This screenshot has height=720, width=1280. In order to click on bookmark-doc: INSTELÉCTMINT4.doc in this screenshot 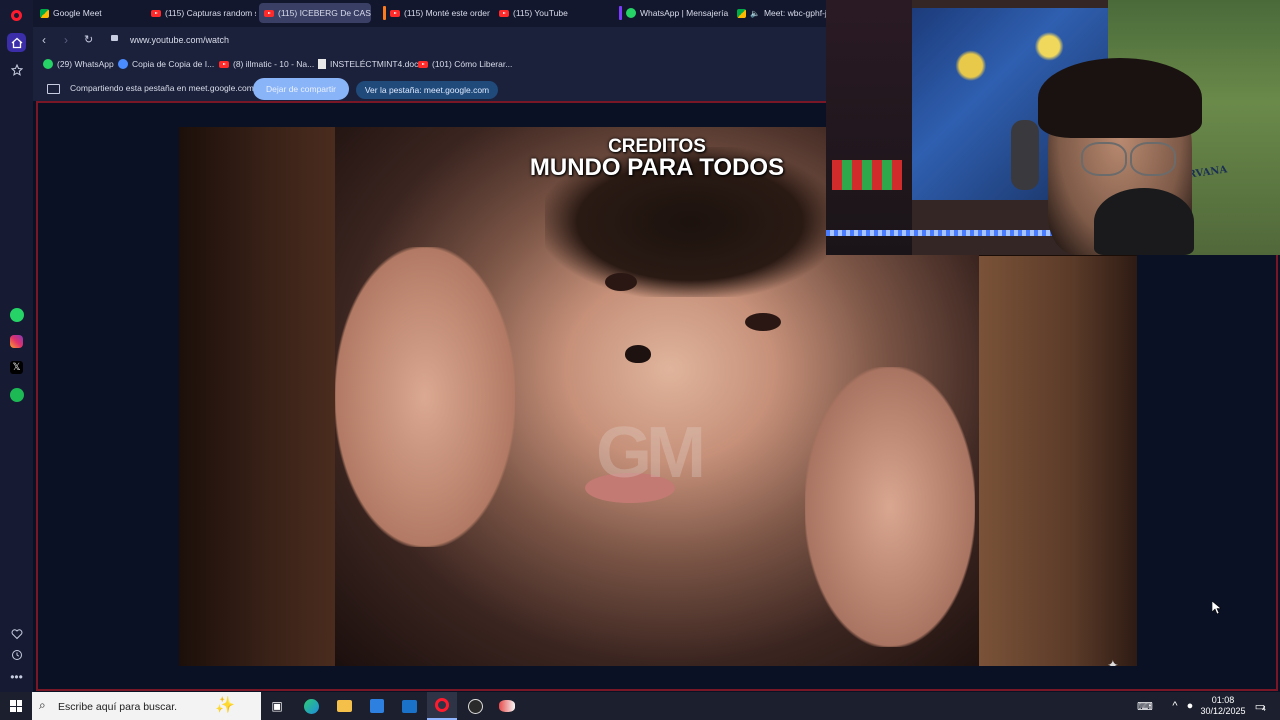, I will do `click(368, 64)`.